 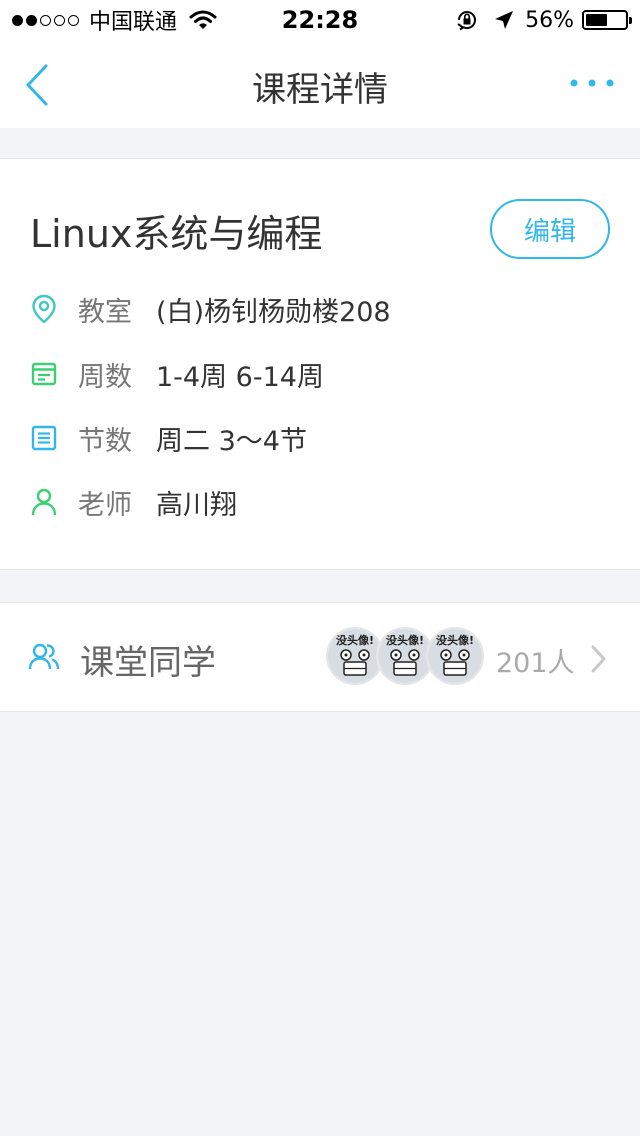 I want to click on info-row-classroom: 教室 (白)杨钊杨勋楼208, so click(x=210, y=309).